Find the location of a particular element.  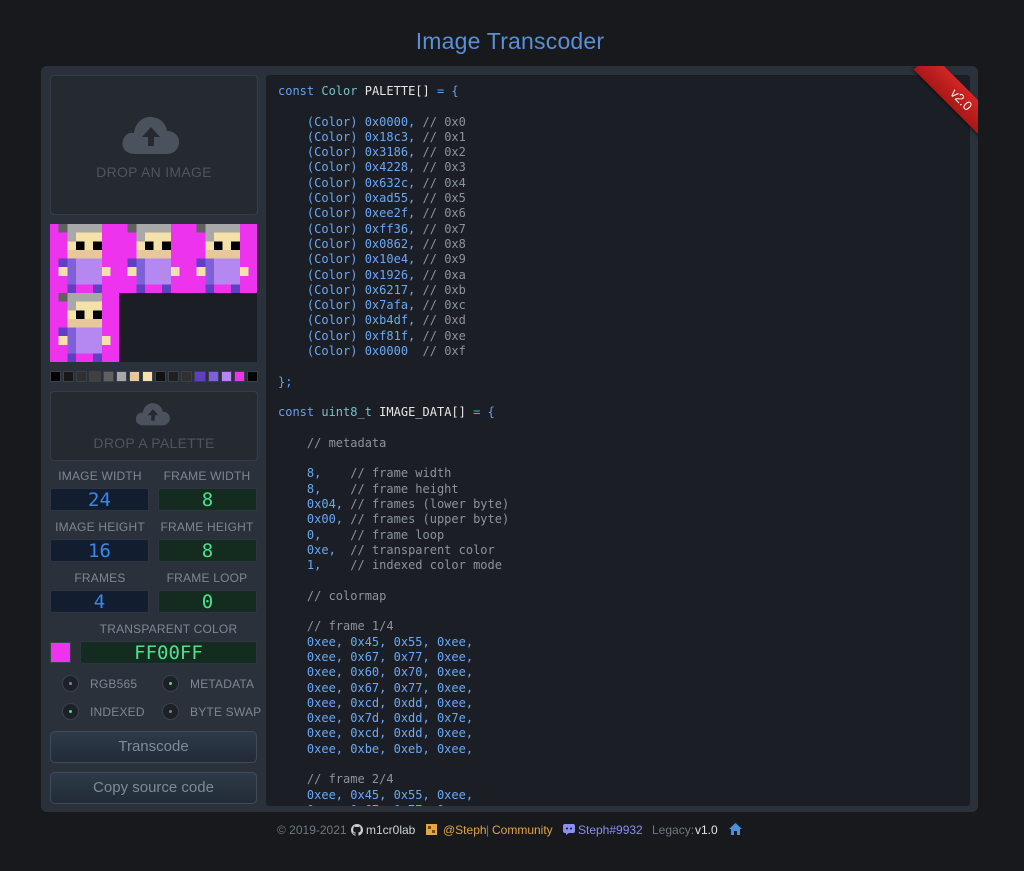

frame-loop-label: FRAME LOOP is located at coordinates (207, 578).